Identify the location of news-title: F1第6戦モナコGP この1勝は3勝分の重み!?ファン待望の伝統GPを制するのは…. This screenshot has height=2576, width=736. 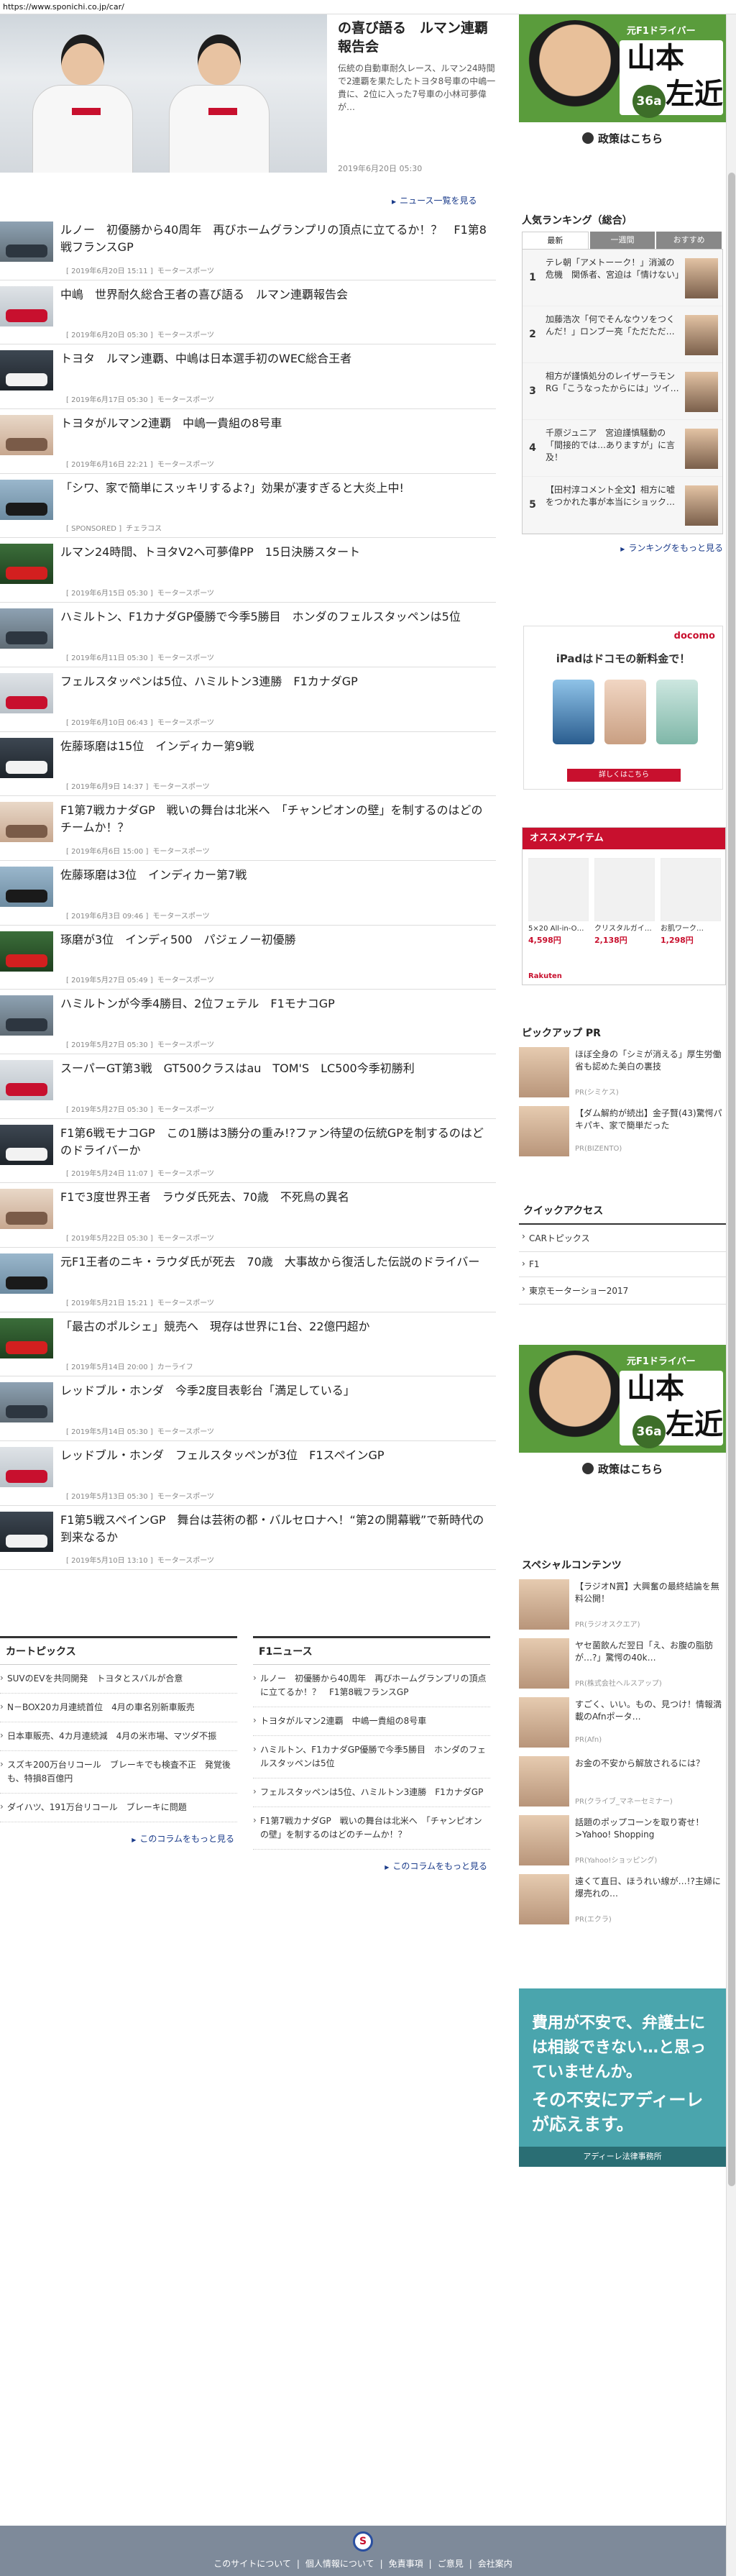
(276, 1142).